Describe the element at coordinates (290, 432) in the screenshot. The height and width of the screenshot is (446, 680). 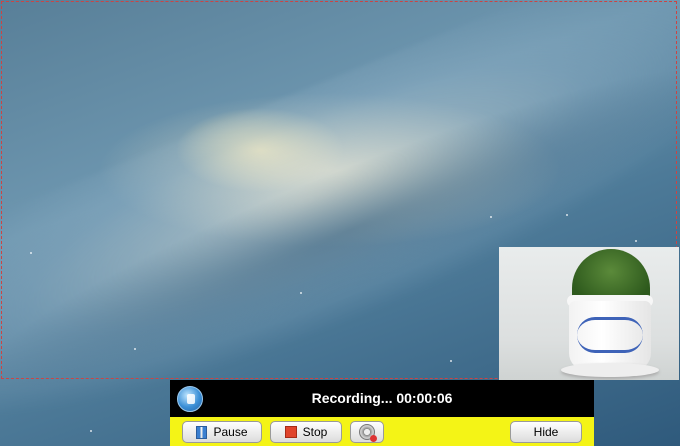
I see `stop-icon` at that location.